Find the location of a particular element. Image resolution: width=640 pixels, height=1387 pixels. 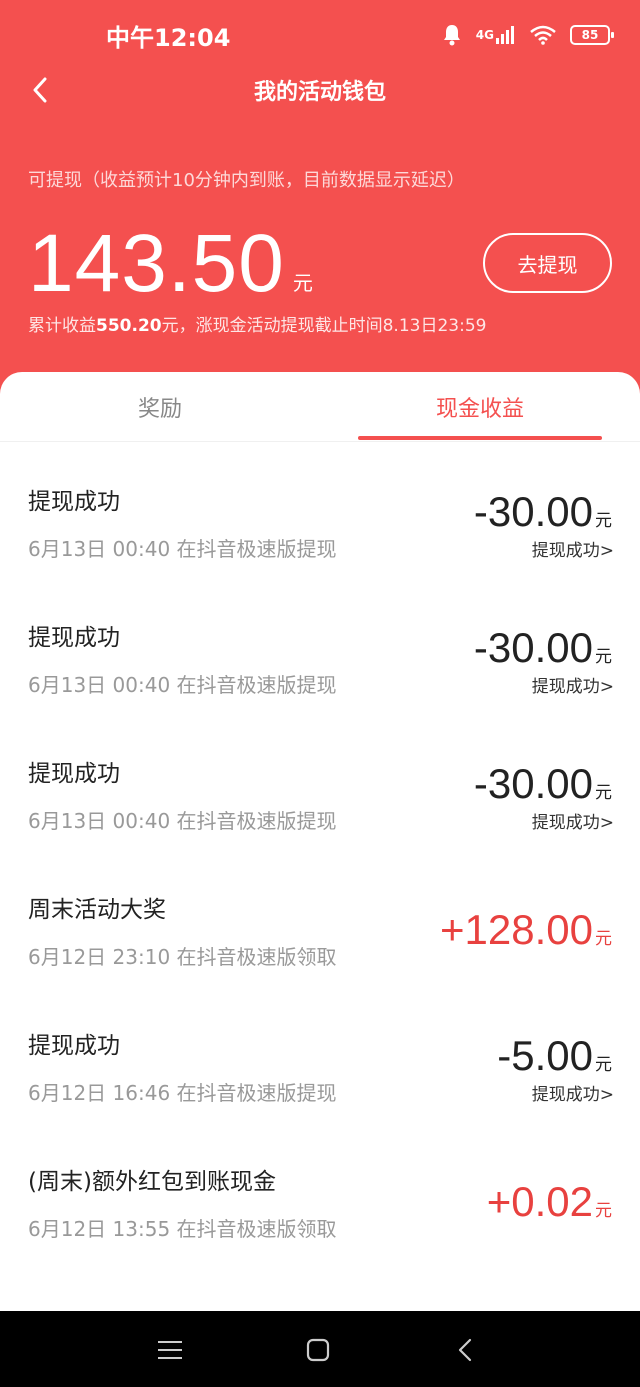

page-title: 我的活动钱包 is located at coordinates (319, 92).